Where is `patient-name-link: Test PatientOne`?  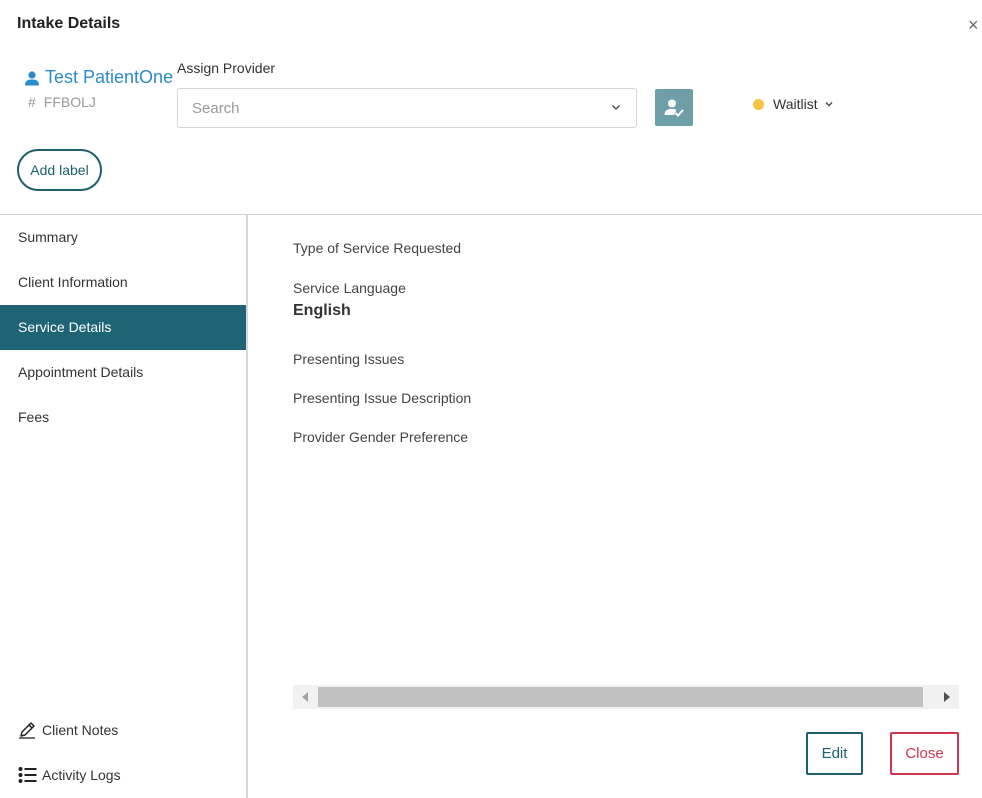 patient-name-link: Test PatientOne is located at coordinates (98, 77).